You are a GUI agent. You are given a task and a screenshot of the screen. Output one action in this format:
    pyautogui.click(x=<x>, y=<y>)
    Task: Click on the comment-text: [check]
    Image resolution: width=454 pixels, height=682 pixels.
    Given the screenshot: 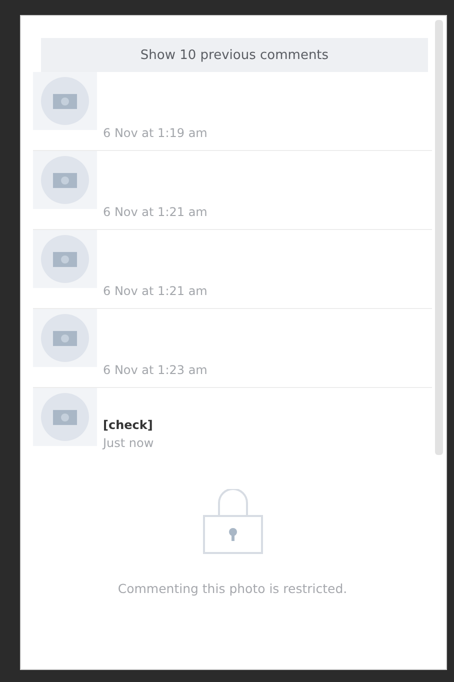 What is the action you would take?
    pyautogui.click(x=128, y=425)
    